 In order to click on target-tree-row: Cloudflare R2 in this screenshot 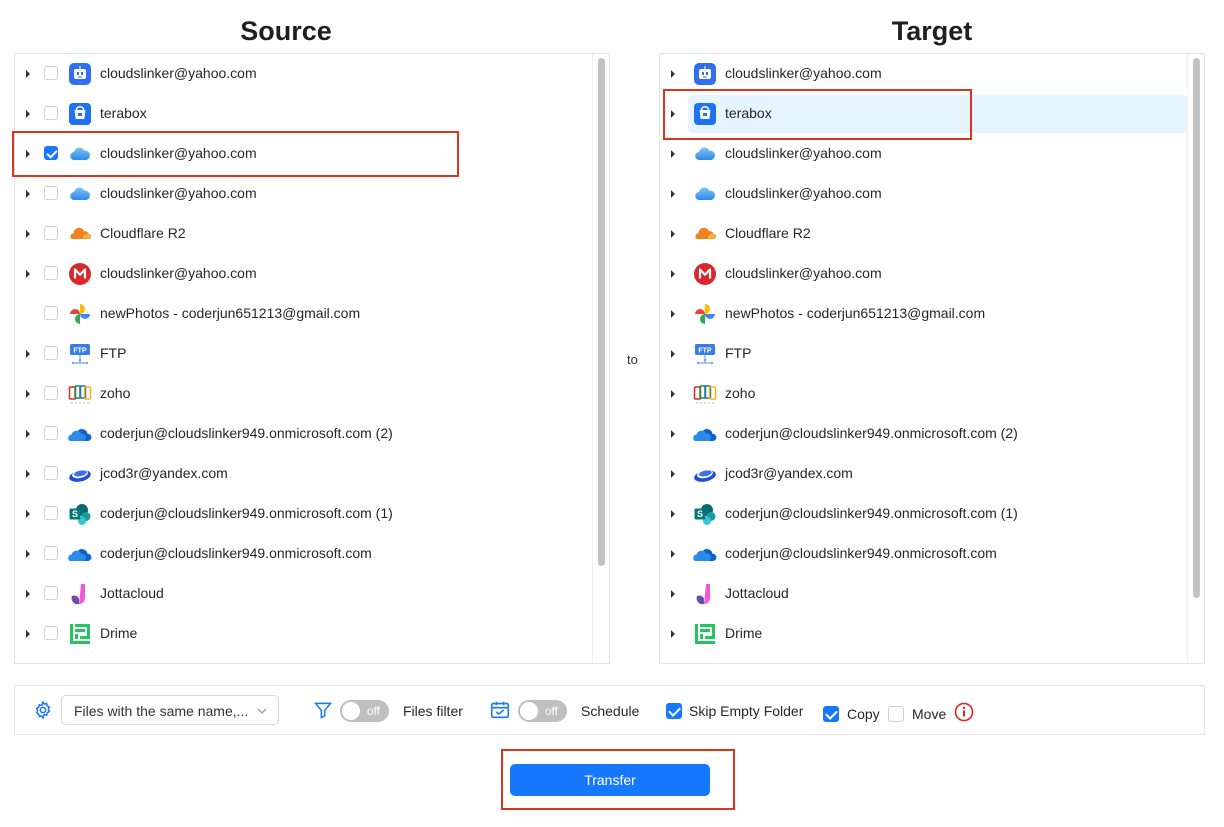, I will do `click(932, 234)`.